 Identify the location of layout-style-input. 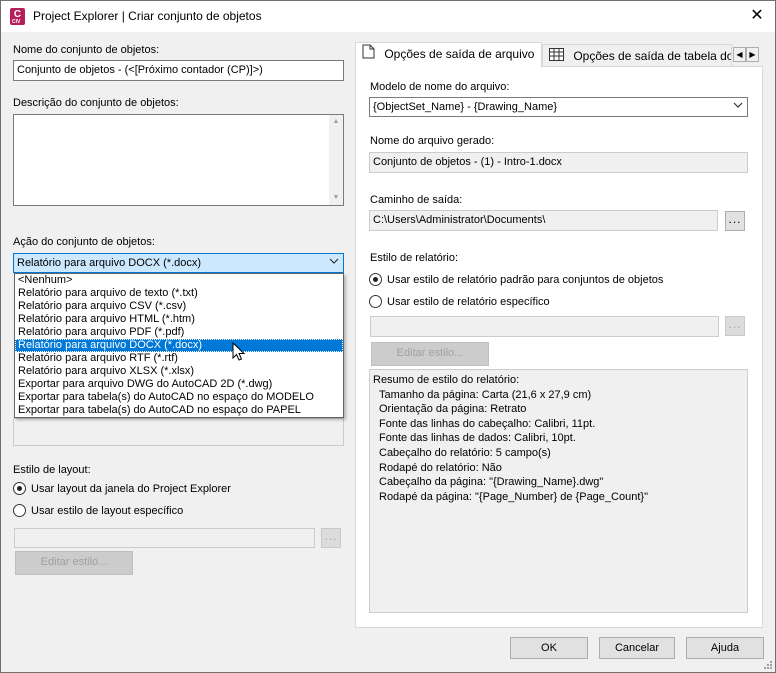
(164, 538).